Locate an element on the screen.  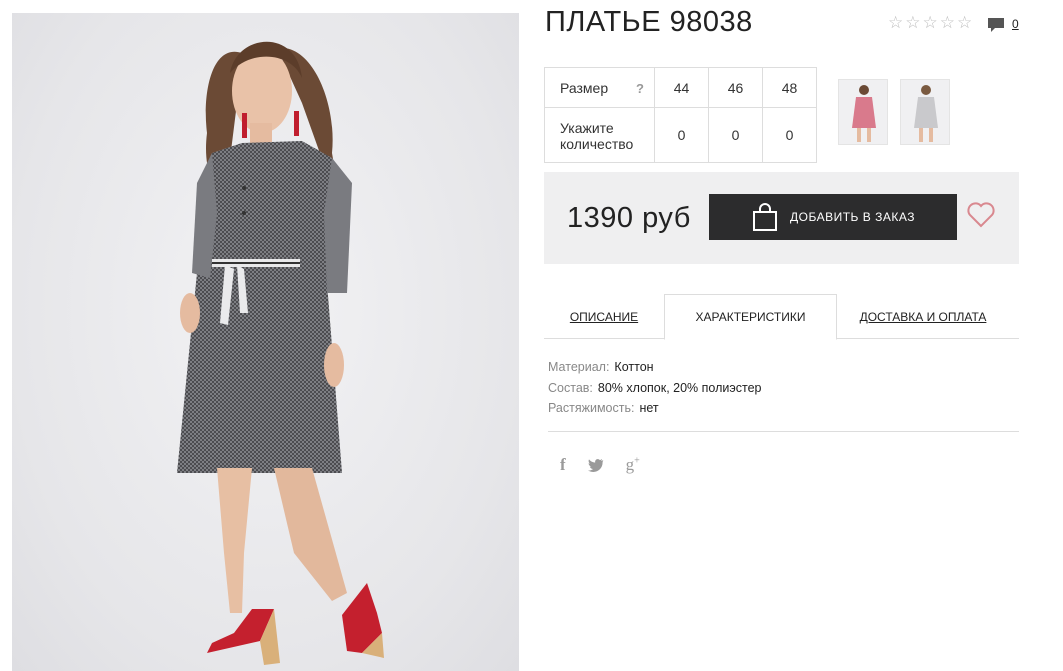
thumbnail-pink is located at coordinates (863, 112).